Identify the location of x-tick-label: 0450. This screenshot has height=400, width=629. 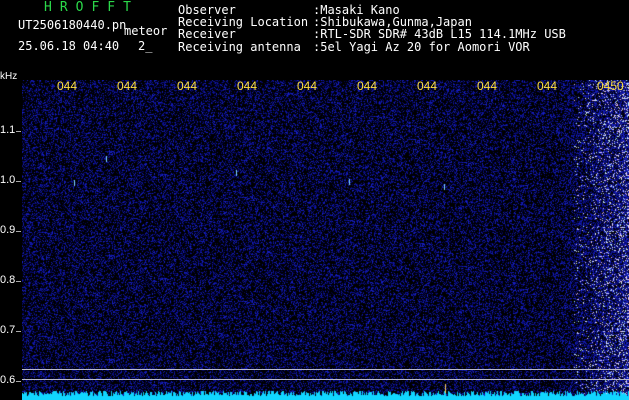
(610, 86).